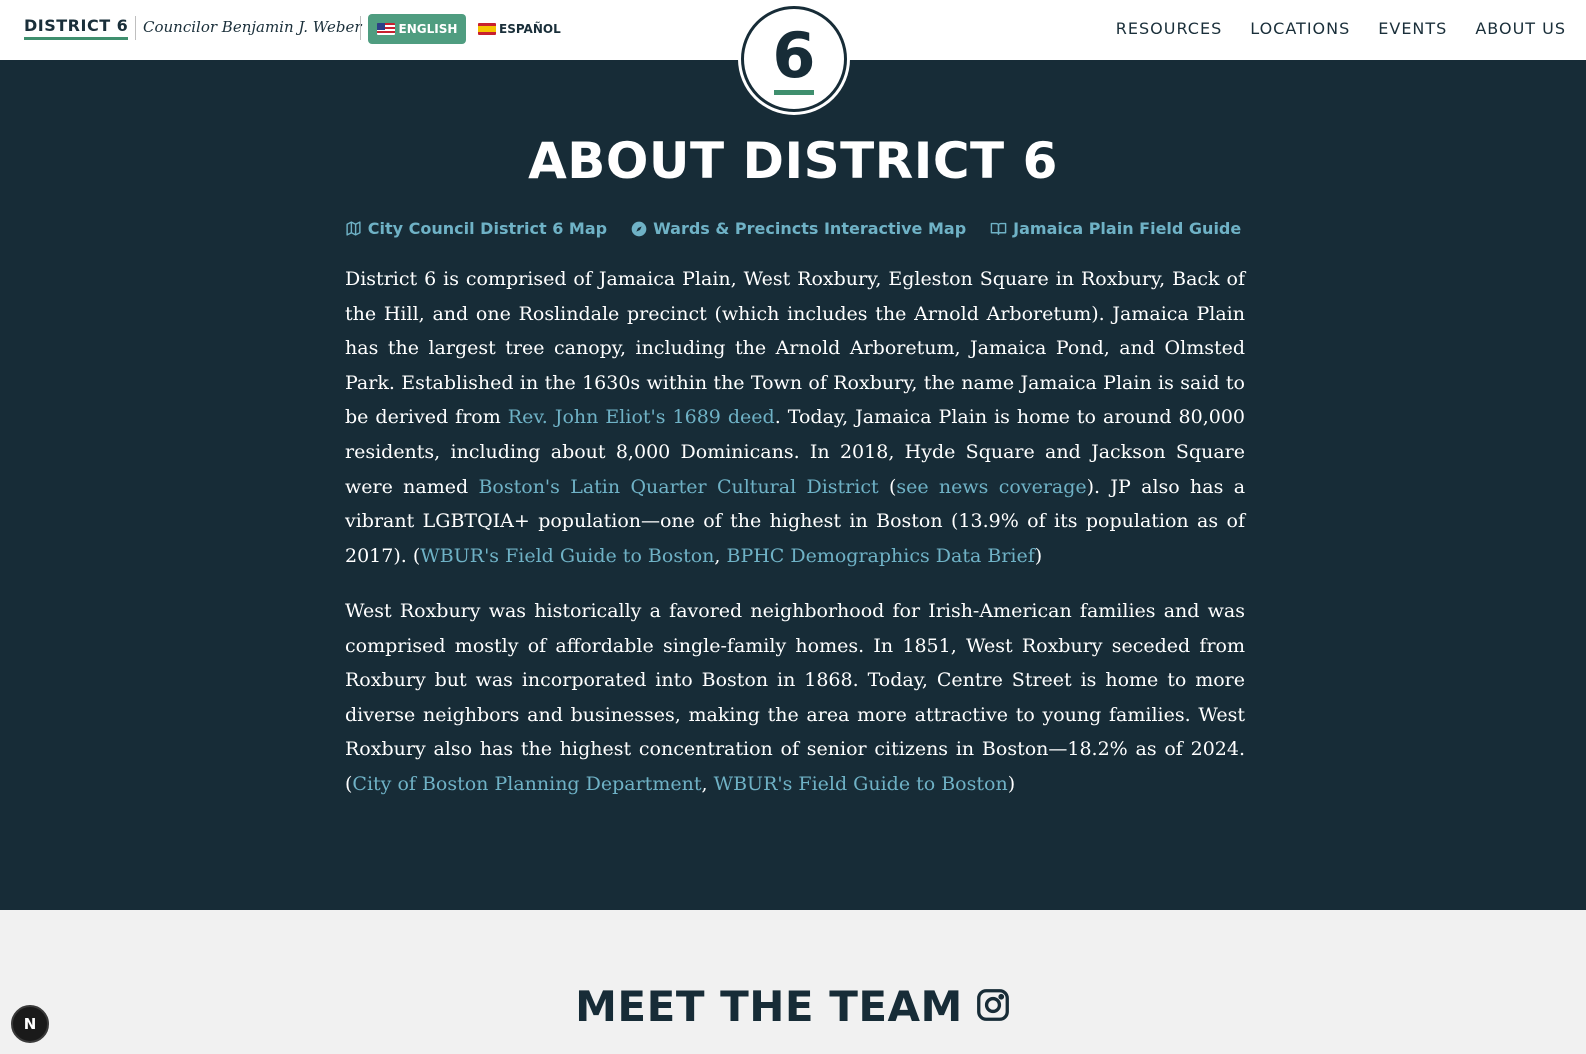  What do you see at coordinates (526, 784) in the screenshot?
I see `boston-planning-link: City of Boston Planning Department` at bounding box center [526, 784].